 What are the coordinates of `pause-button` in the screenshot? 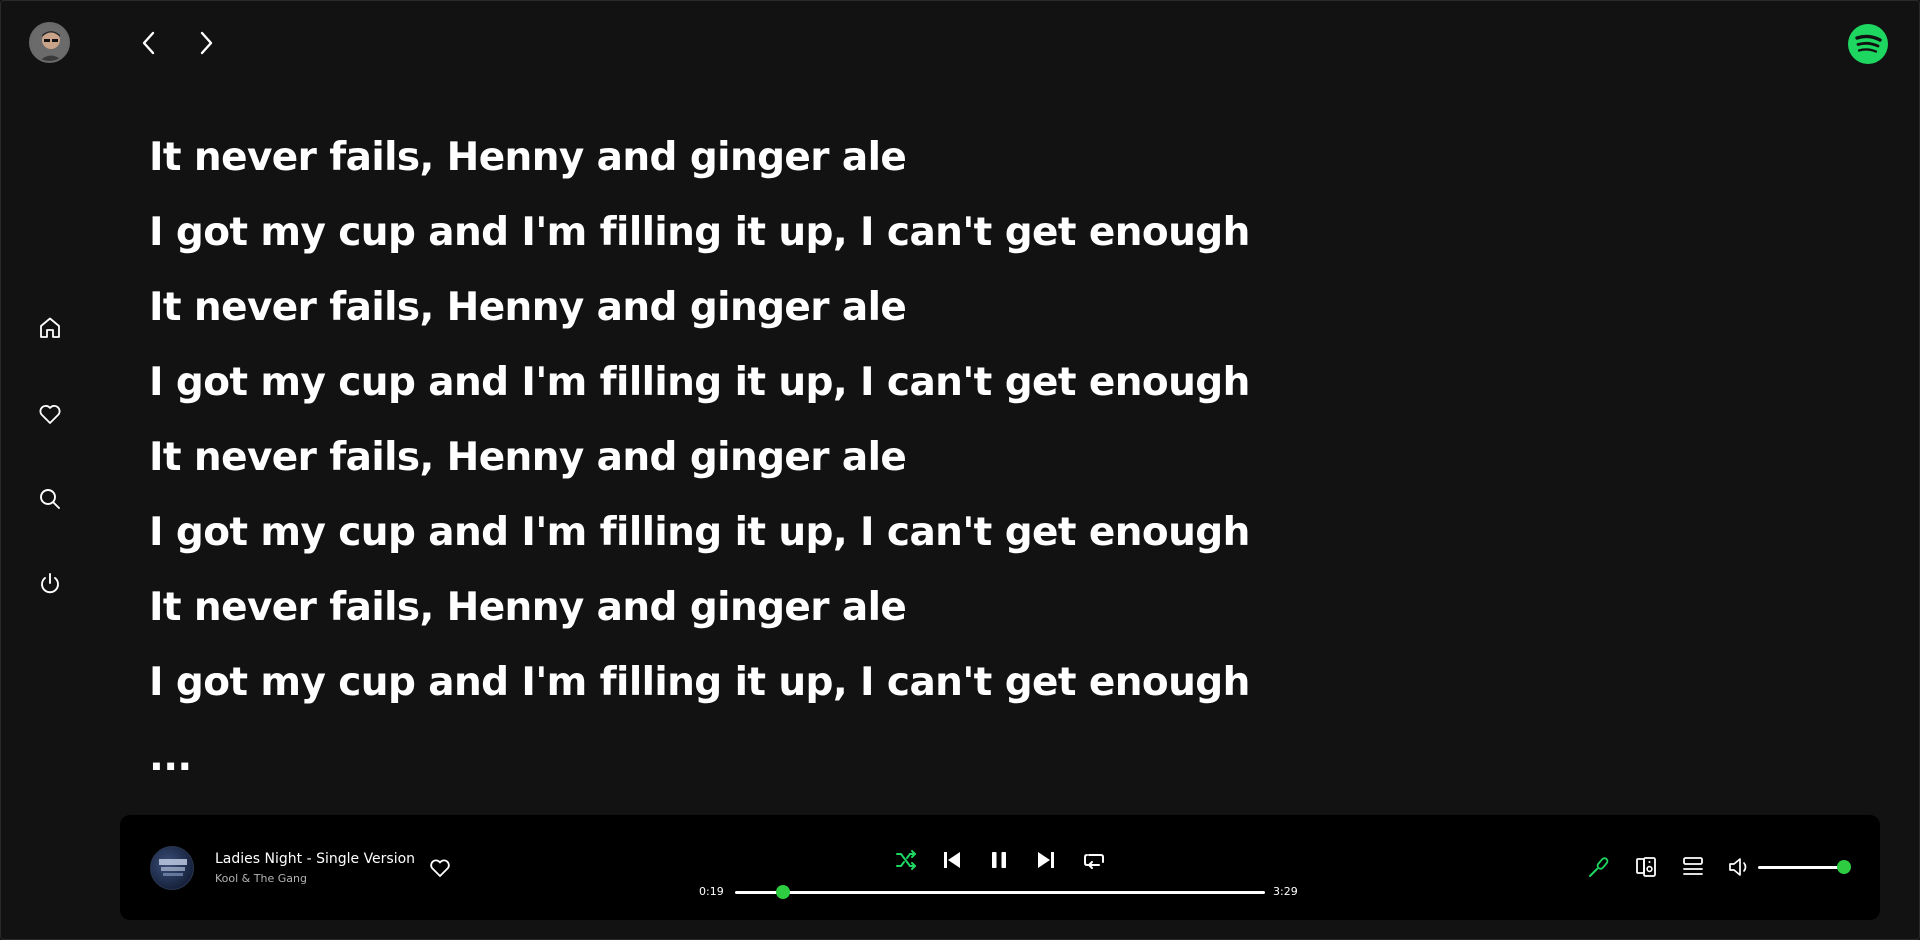 It's located at (999, 860).